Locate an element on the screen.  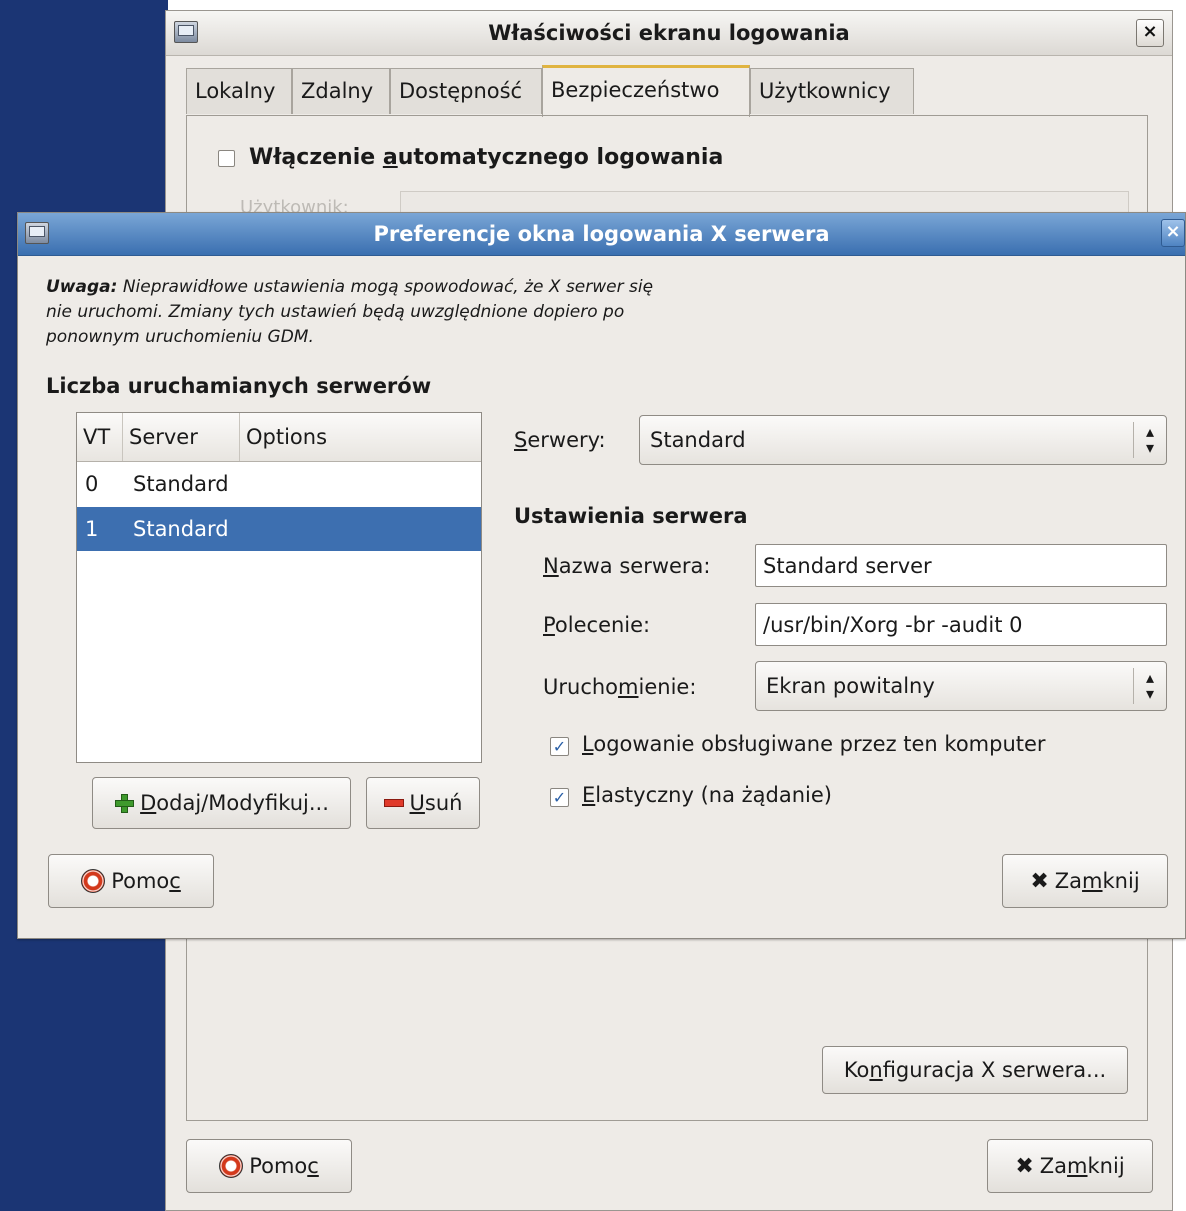
launch-label: Uruchomienie: is located at coordinates (620, 687).